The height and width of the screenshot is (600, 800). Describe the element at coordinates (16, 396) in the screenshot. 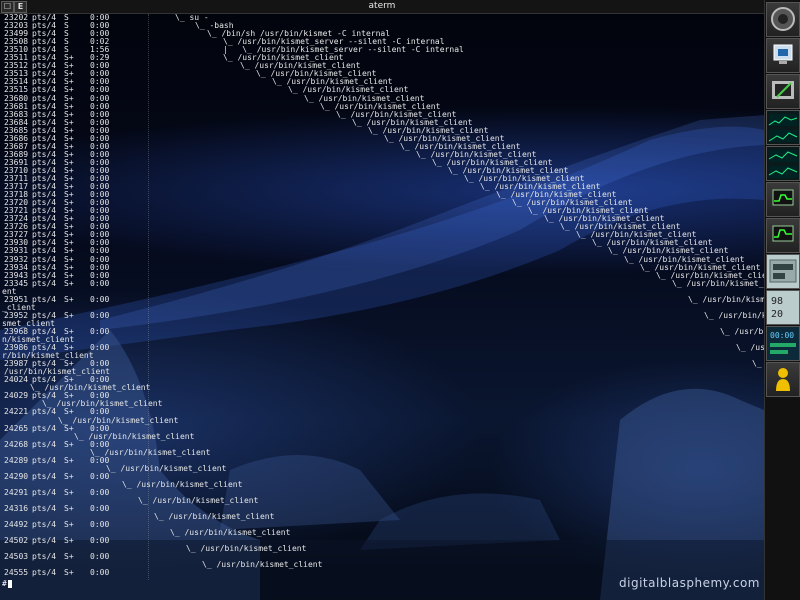

I see `process-pid: 24029` at that location.